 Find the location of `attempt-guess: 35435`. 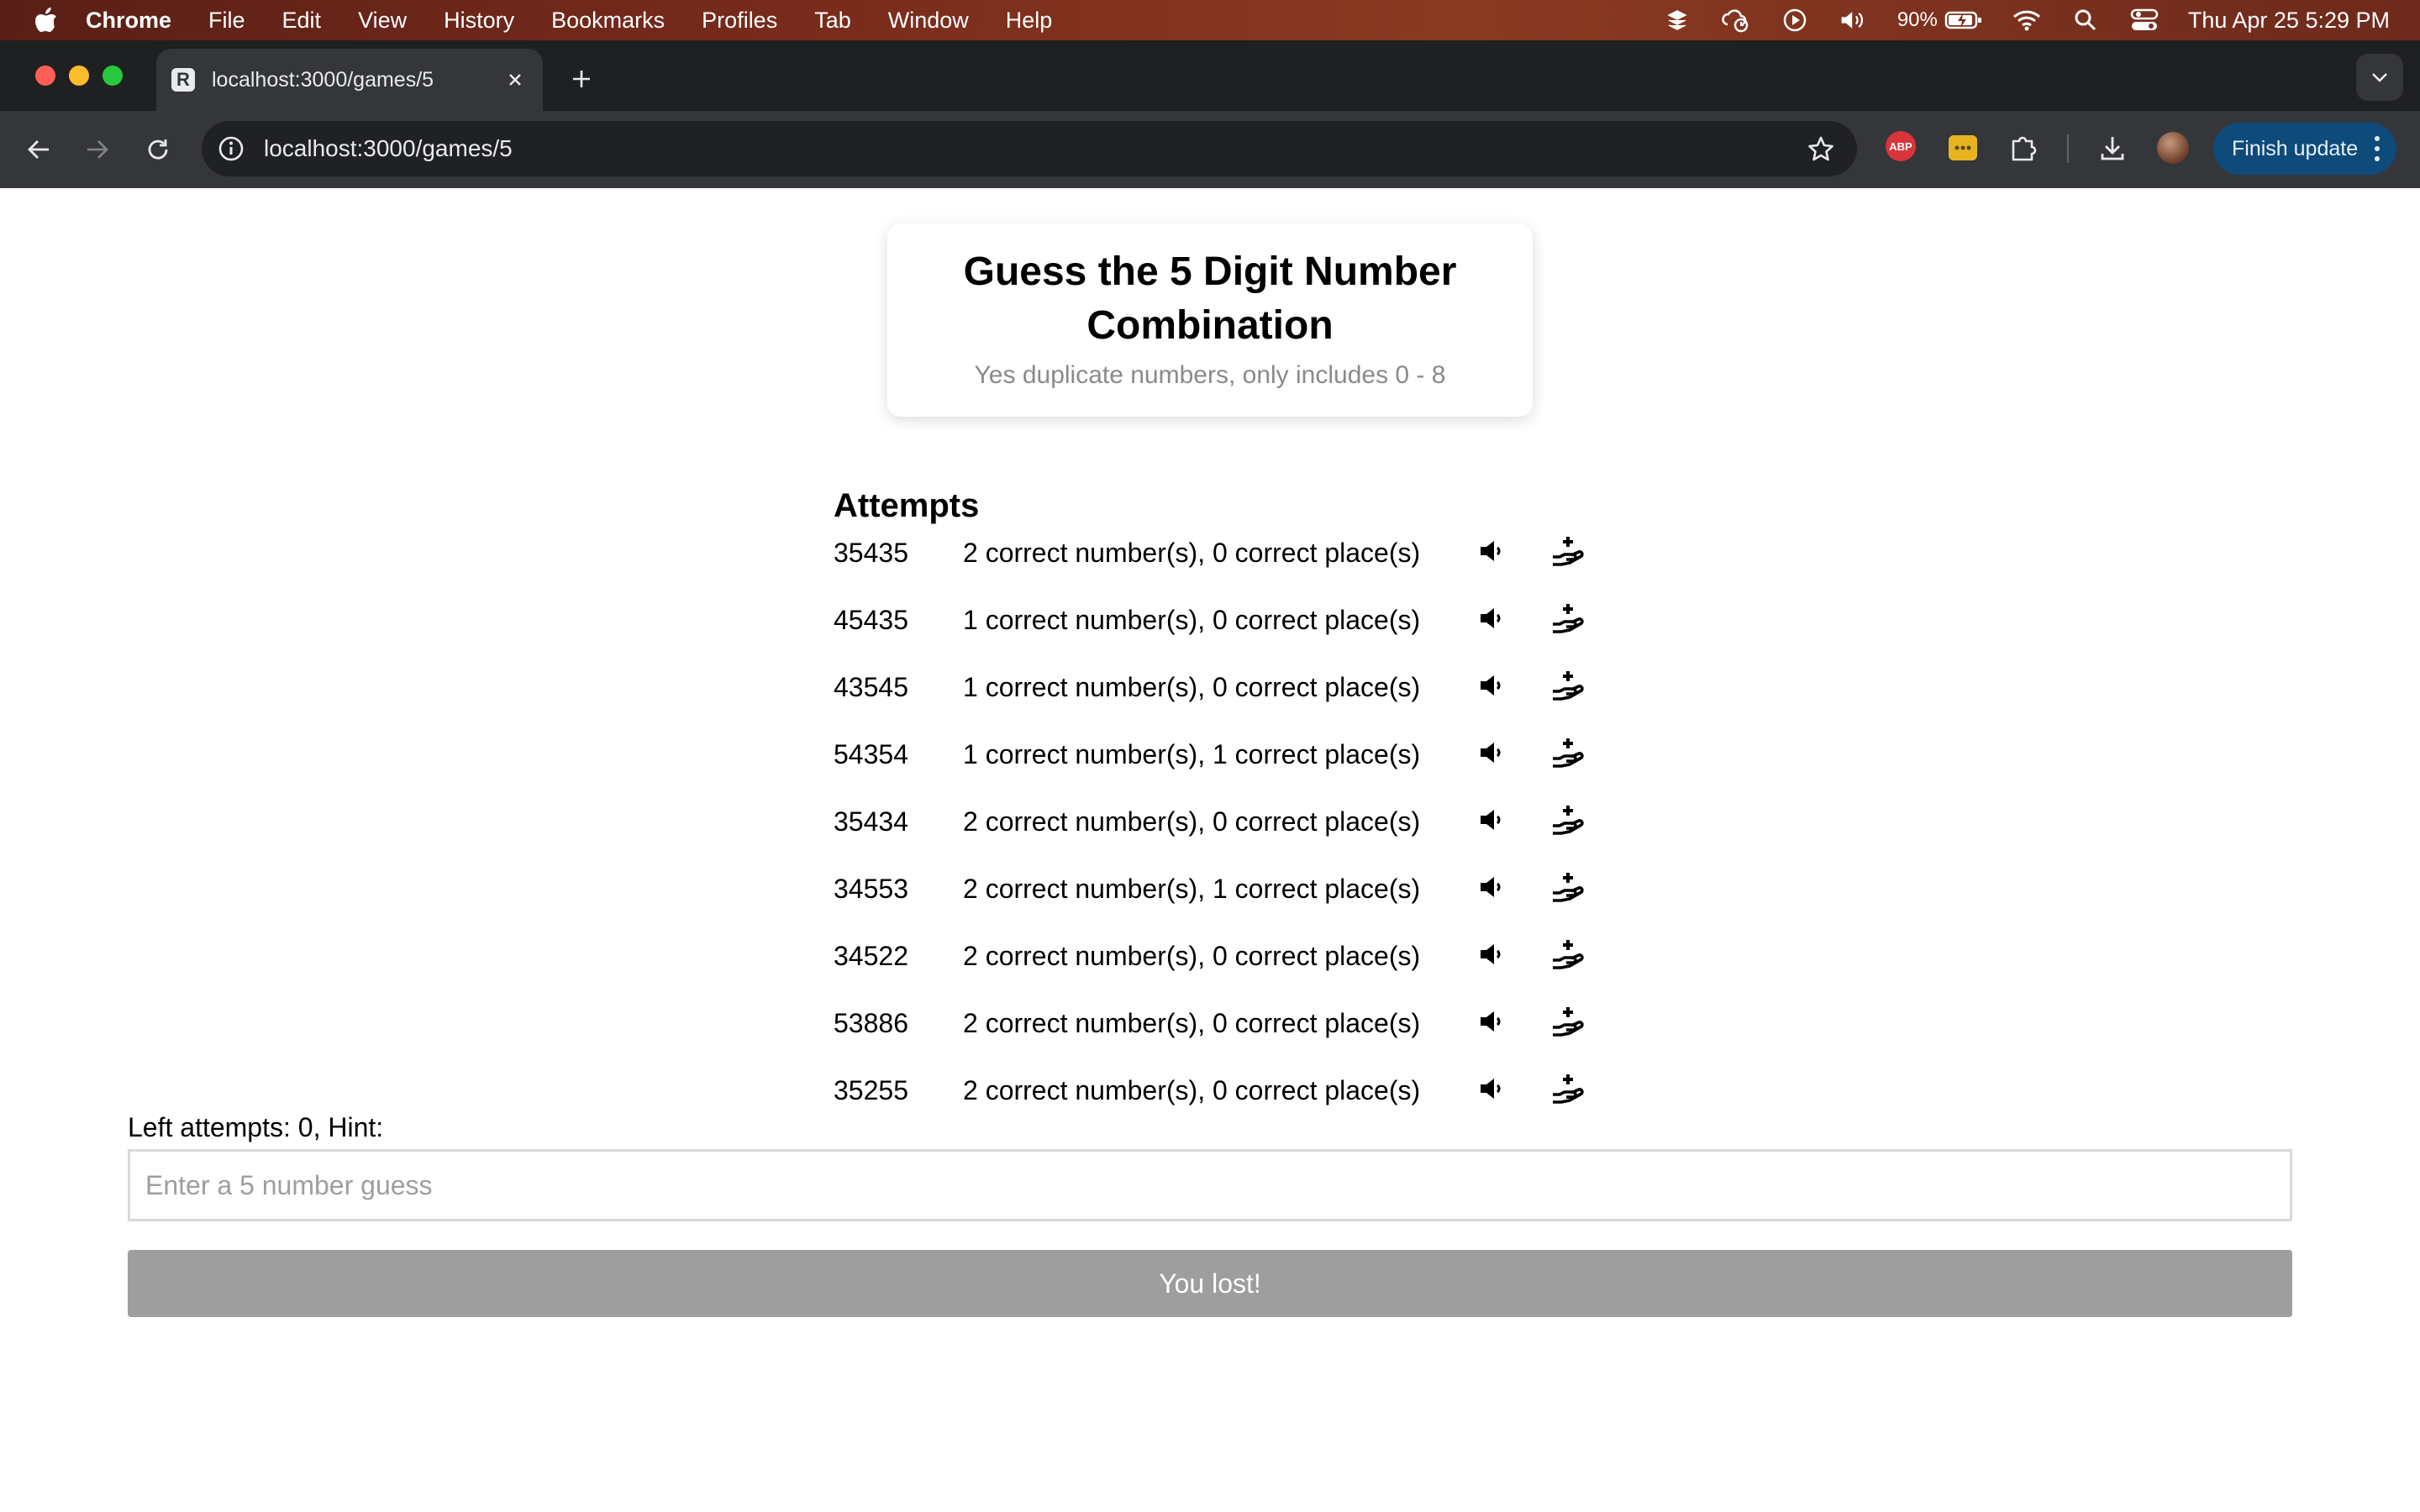

attempt-guess: 35435 is located at coordinates (871, 553).